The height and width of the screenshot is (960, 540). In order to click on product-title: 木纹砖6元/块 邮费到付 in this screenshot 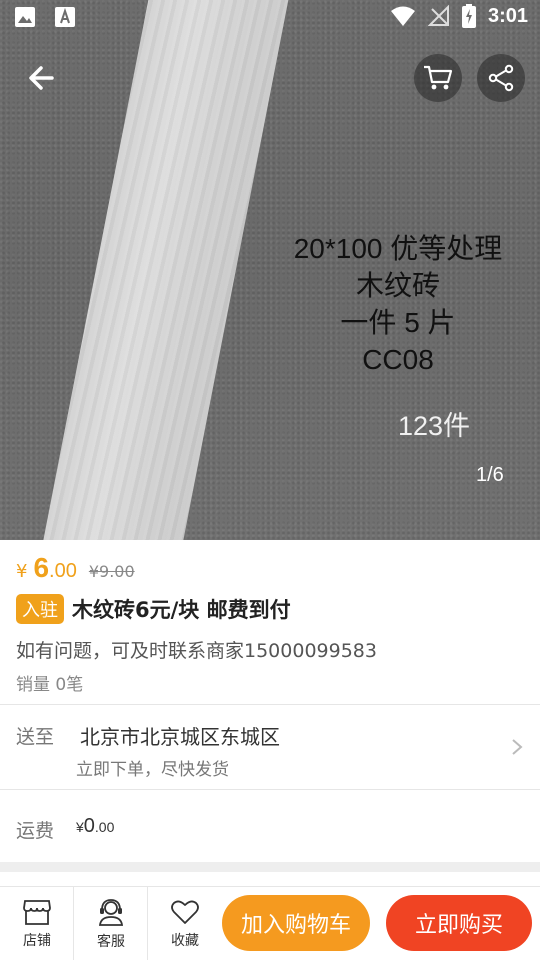, I will do `click(181, 610)`.